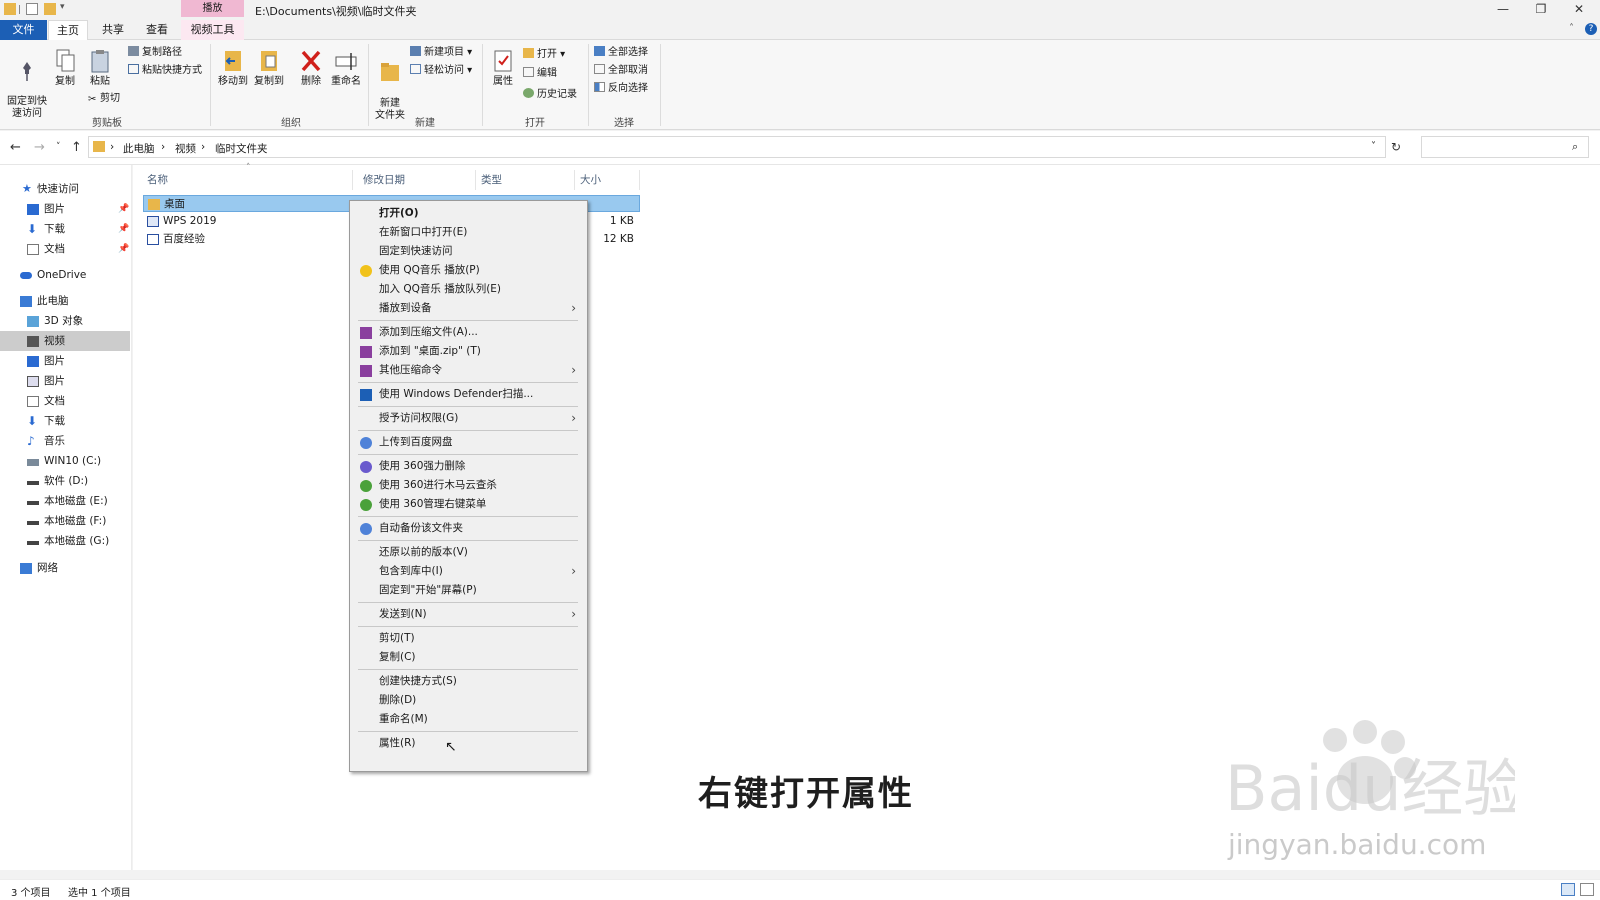 This screenshot has width=1600, height=900. What do you see at coordinates (390, 85) in the screenshot?
I see `new-folder-button: 新建 文件夹` at bounding box center [390, 85].